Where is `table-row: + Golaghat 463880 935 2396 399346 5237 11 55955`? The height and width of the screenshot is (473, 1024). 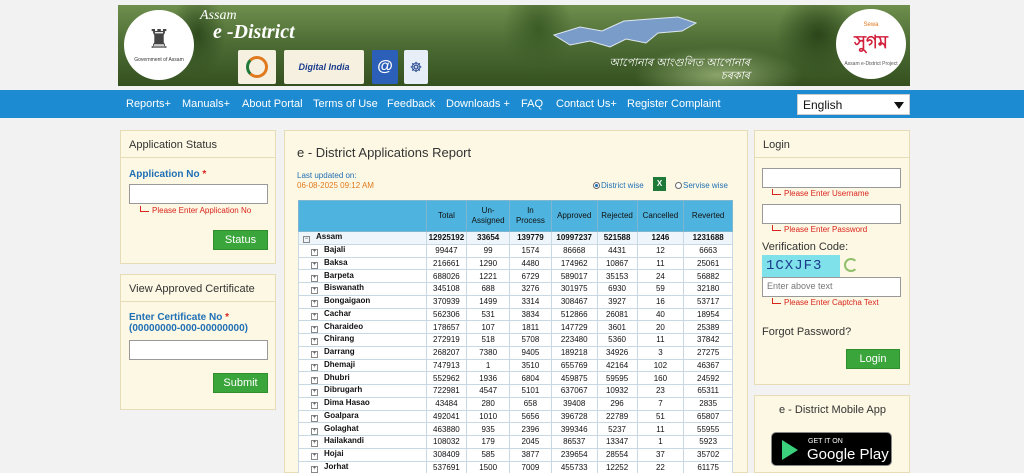 table-row: + Golaghat 463880 935 2396 399346 5237 11 55955 is located at coordinates (515, 429).